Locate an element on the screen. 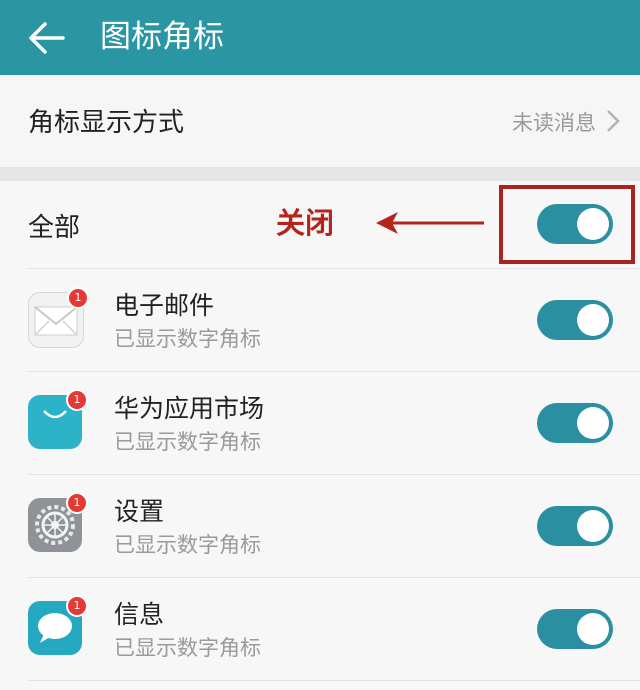 This screenshot has width=640, height=690. badge-mode-value: 未读消息 is located at coordinates (554, 123).